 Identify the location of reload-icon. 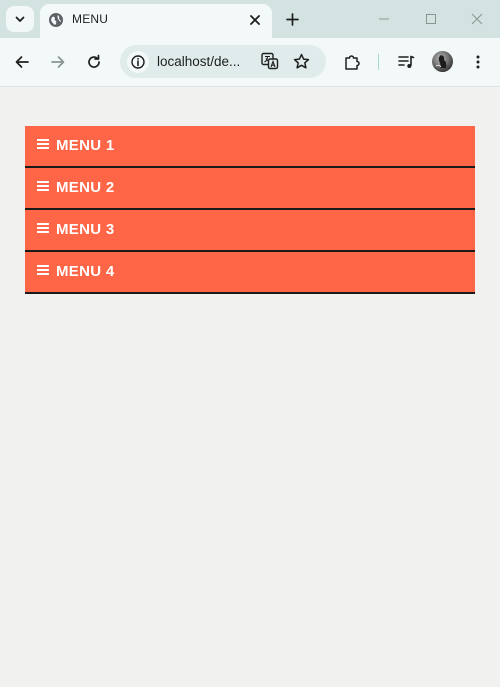
(94, 61).